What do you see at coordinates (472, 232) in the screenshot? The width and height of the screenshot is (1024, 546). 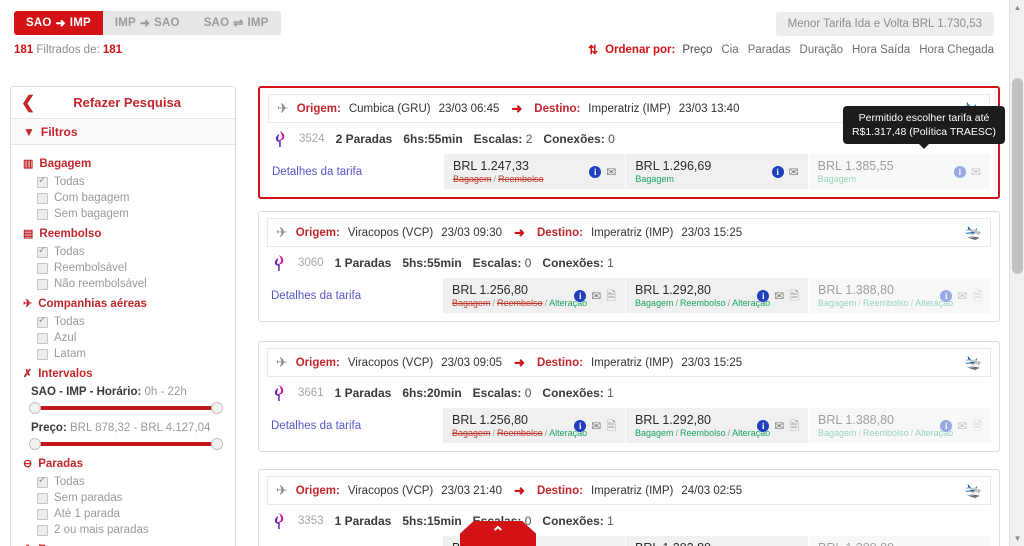 I see `origin-datetime: 23/03 09:30` at bounding box center [472, 232].